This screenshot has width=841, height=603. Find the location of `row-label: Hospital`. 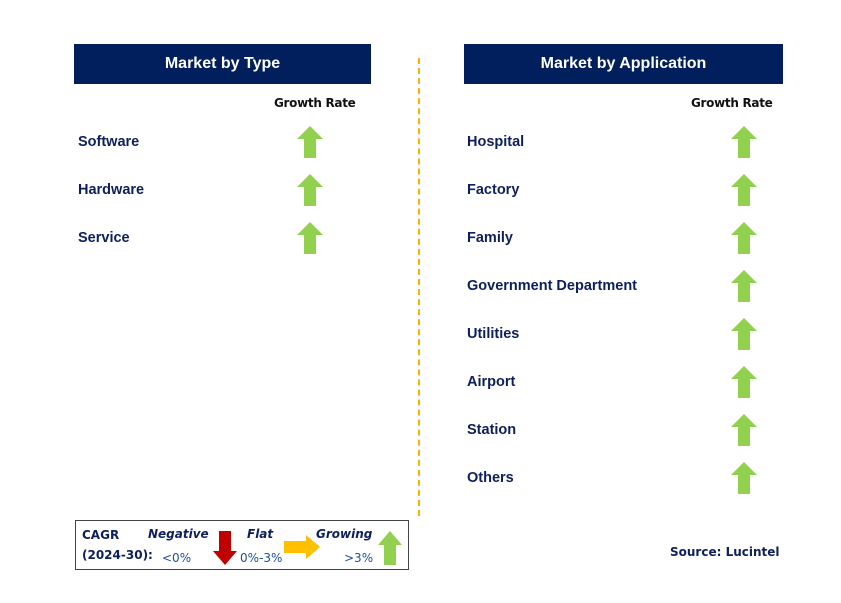

row-label: Hospital is located at coordinates (496, 142).